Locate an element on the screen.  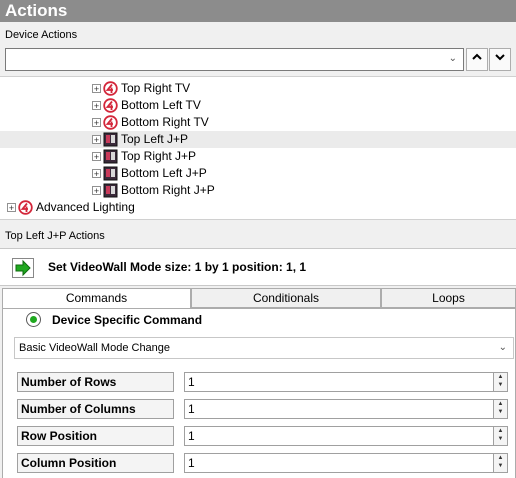
tree-item: + Bottom Right J+P is located at coordinates (153, 190).